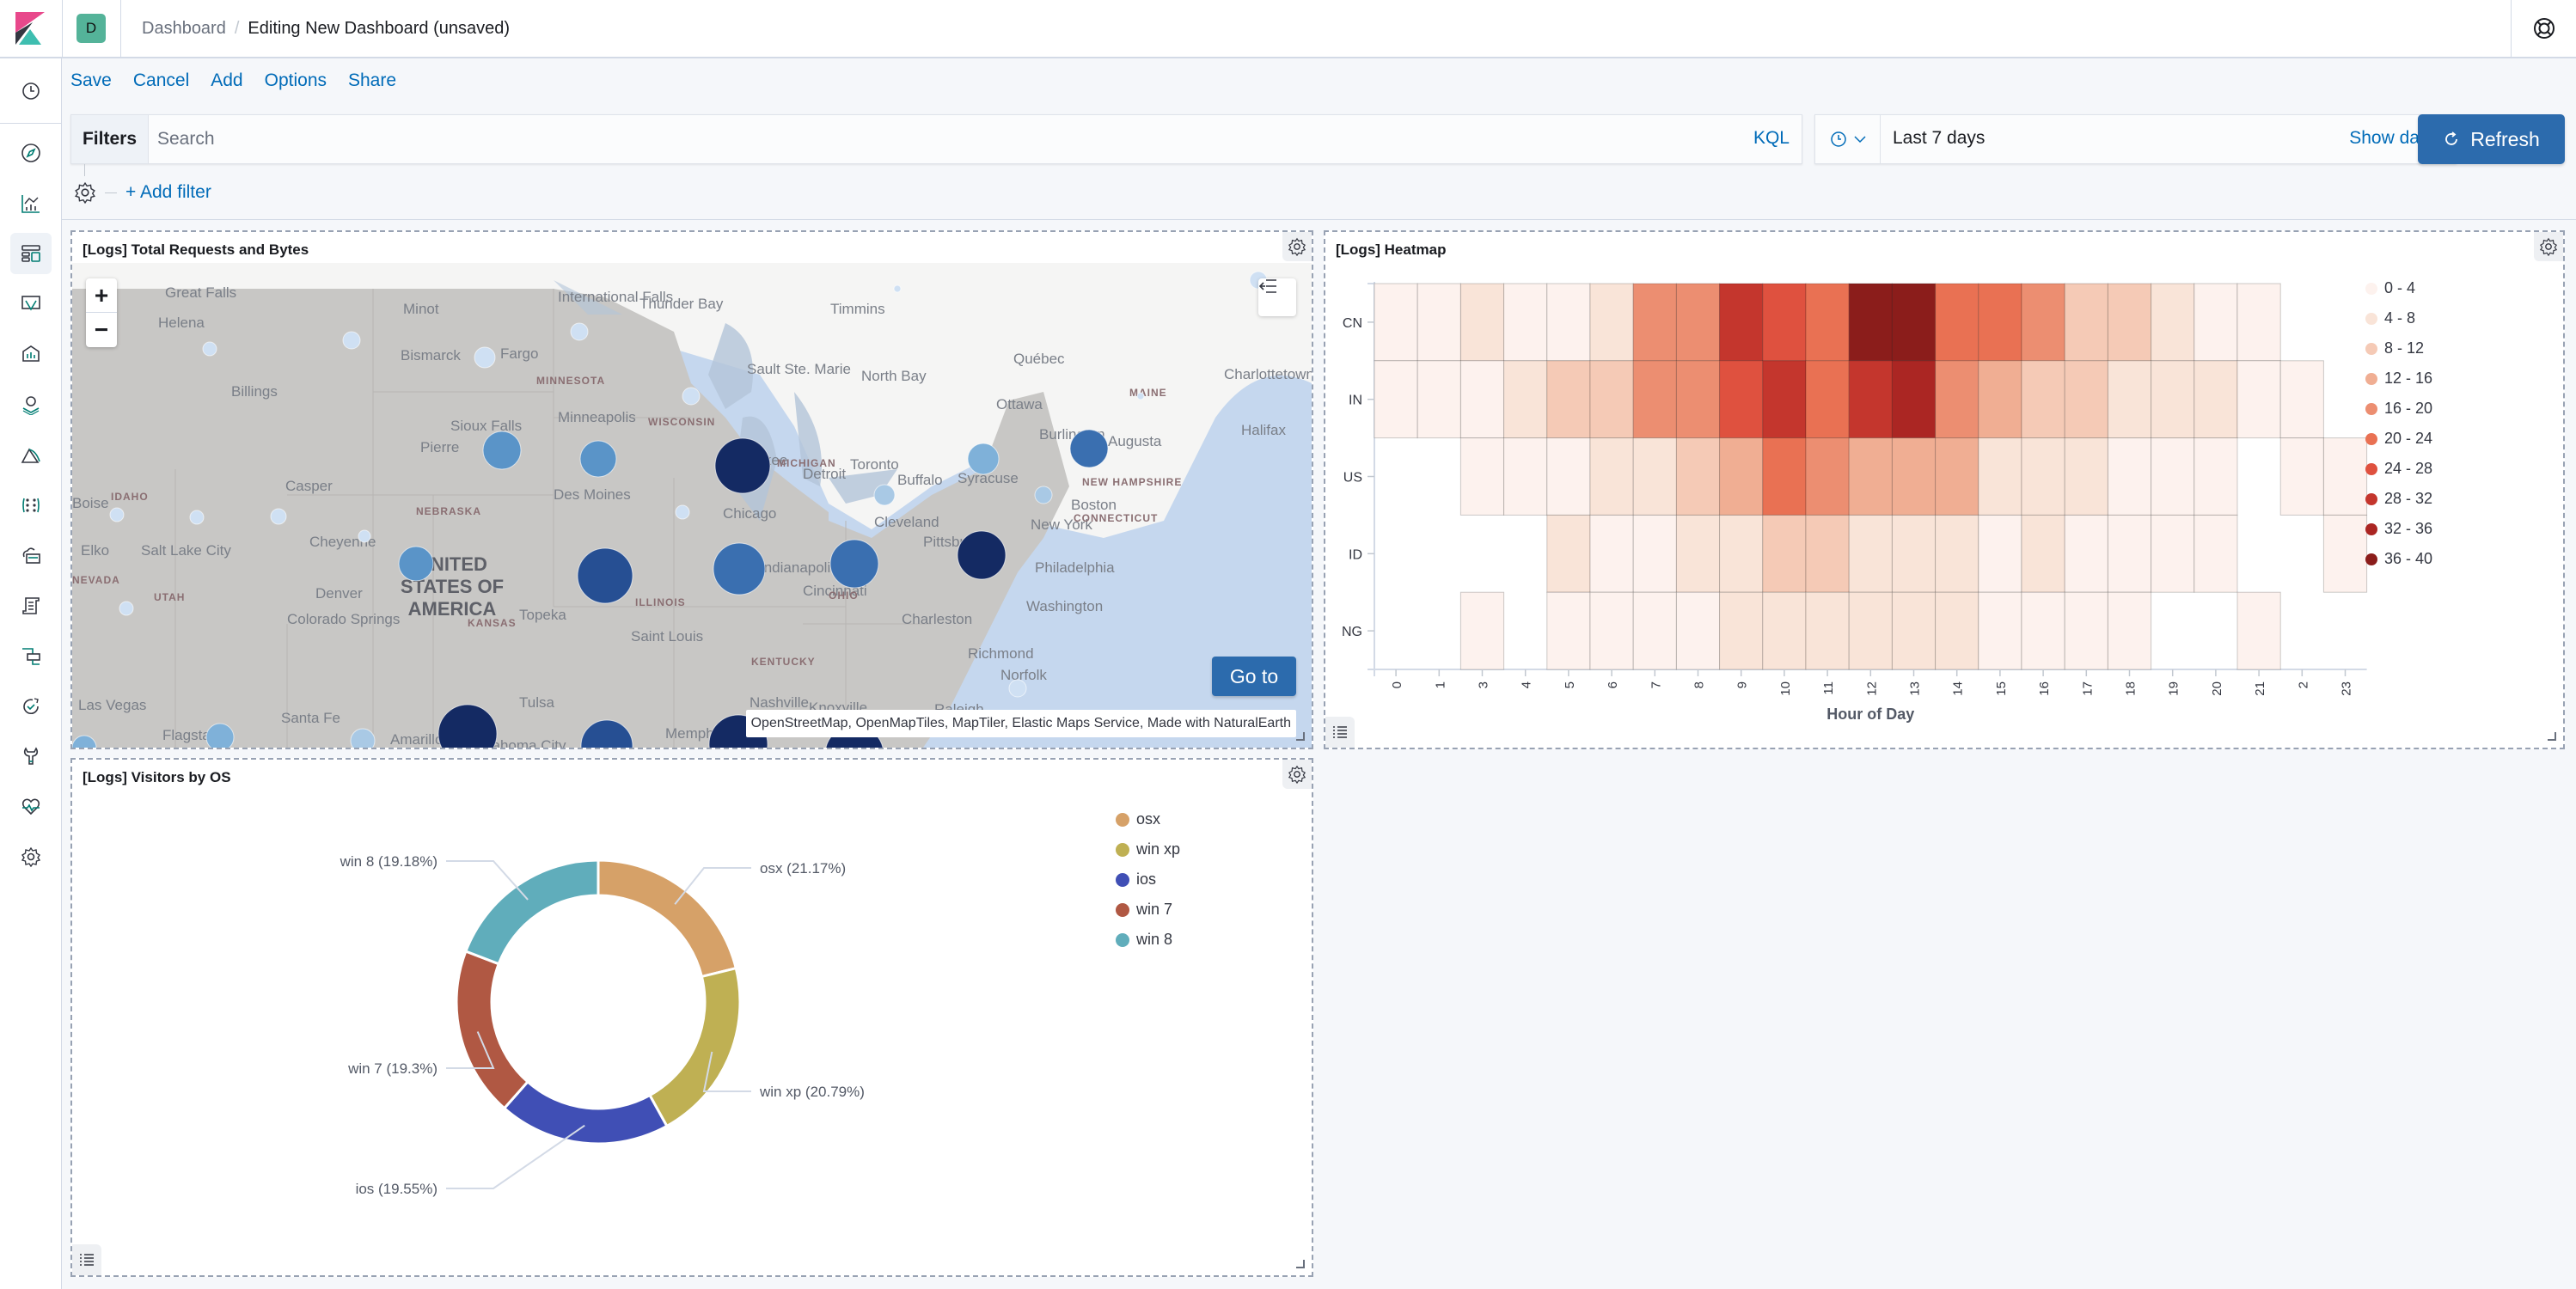  Describe the element at coordinates (2398, 499) in the screenshot. I see `legend-item: 28 - 32` at that location.